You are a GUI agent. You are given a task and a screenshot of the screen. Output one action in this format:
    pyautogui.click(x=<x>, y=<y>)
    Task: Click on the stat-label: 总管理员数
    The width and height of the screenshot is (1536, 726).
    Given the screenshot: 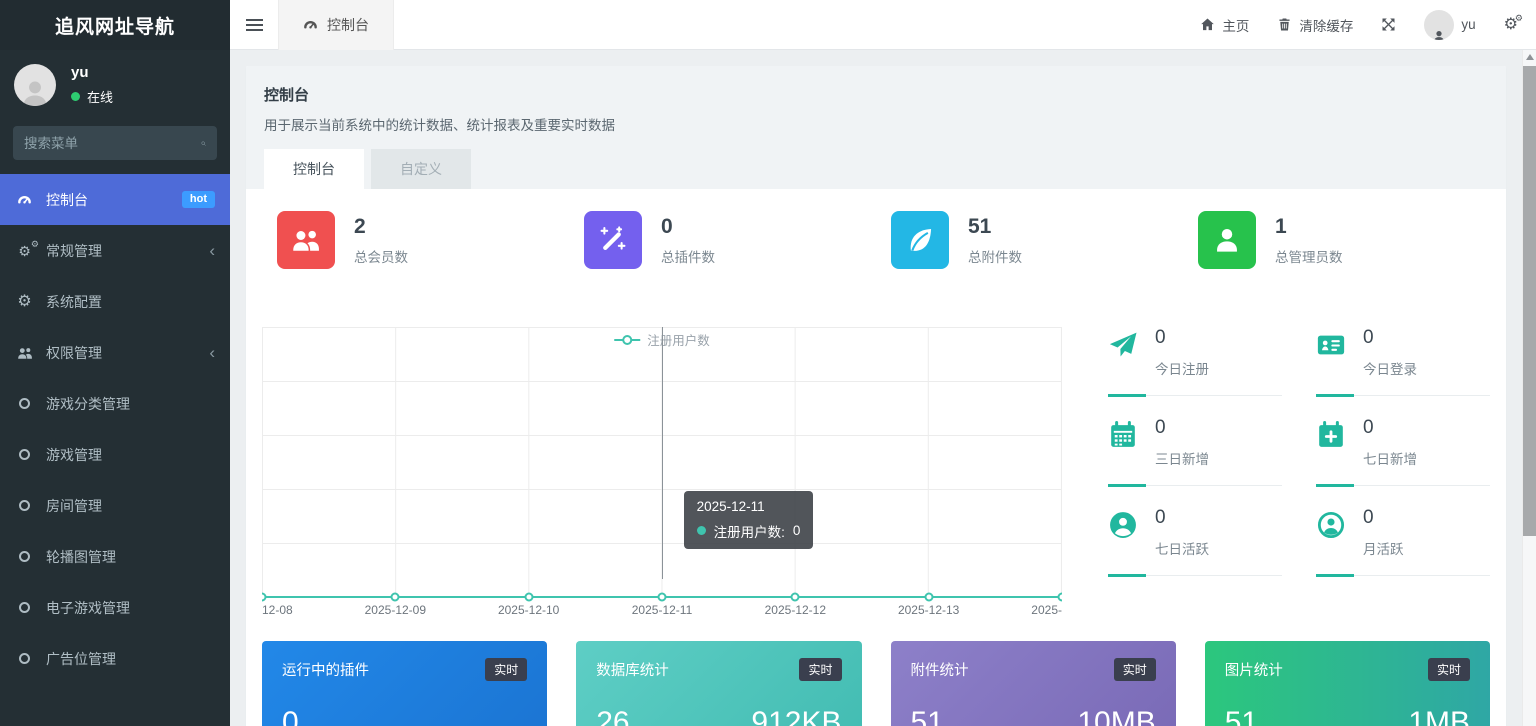 What is the action you would take?
    pyautogui.click(x=1309, y=257)
    